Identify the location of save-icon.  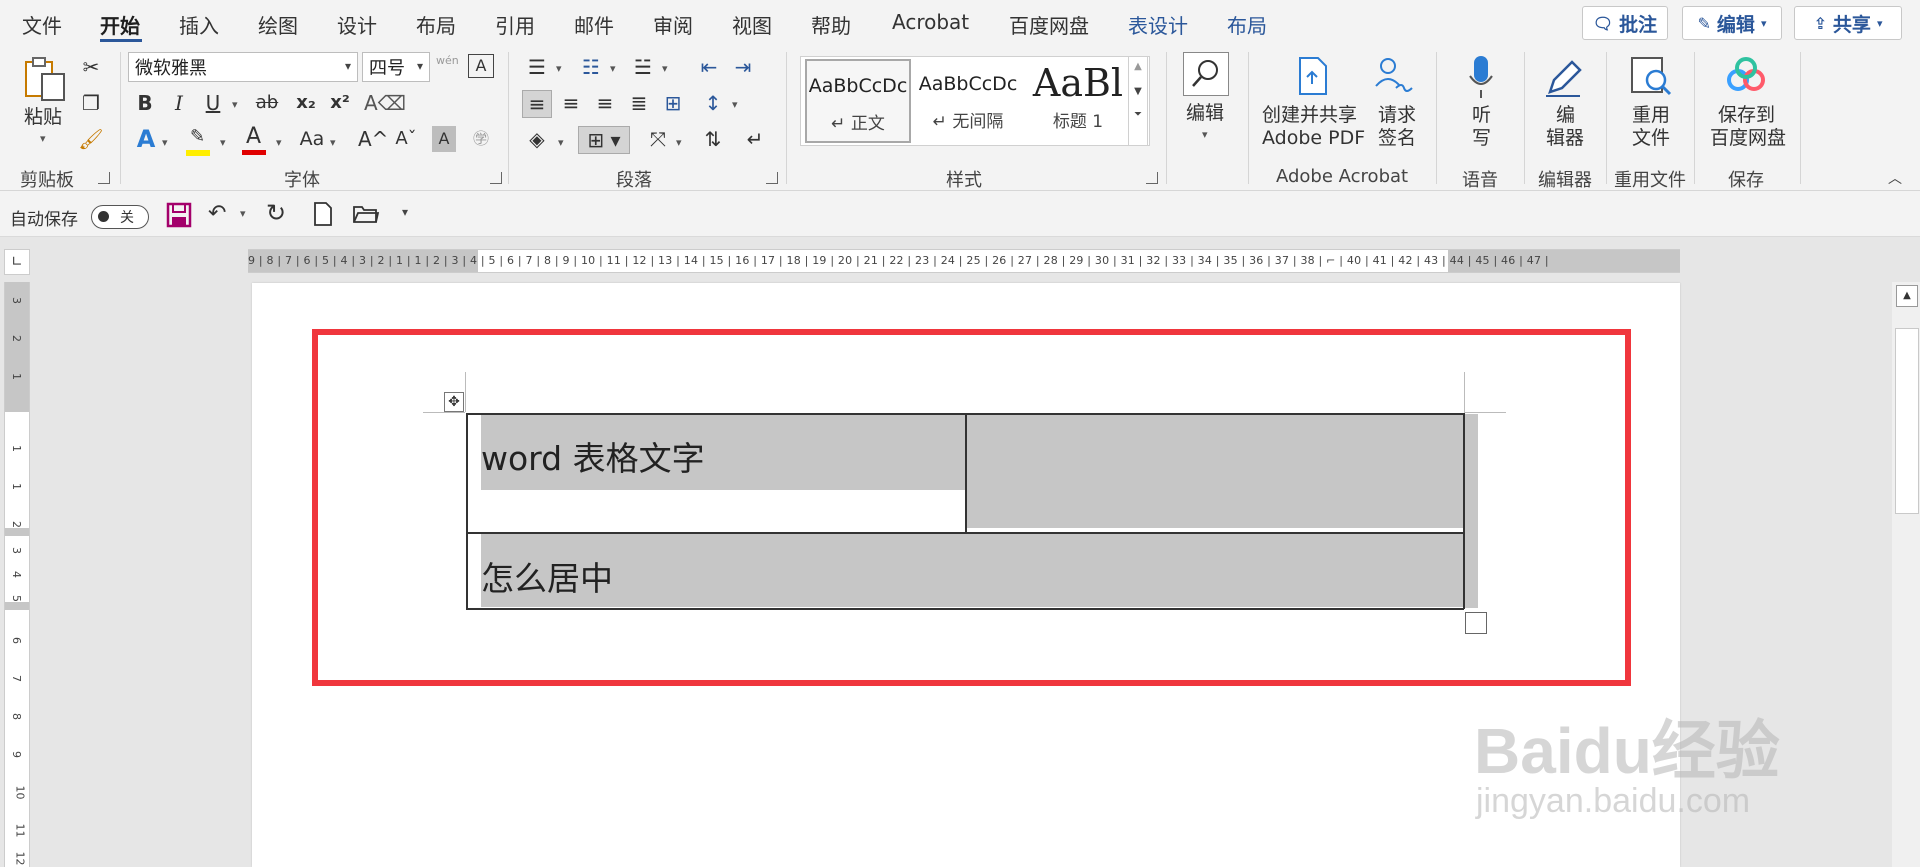
(179, 215).